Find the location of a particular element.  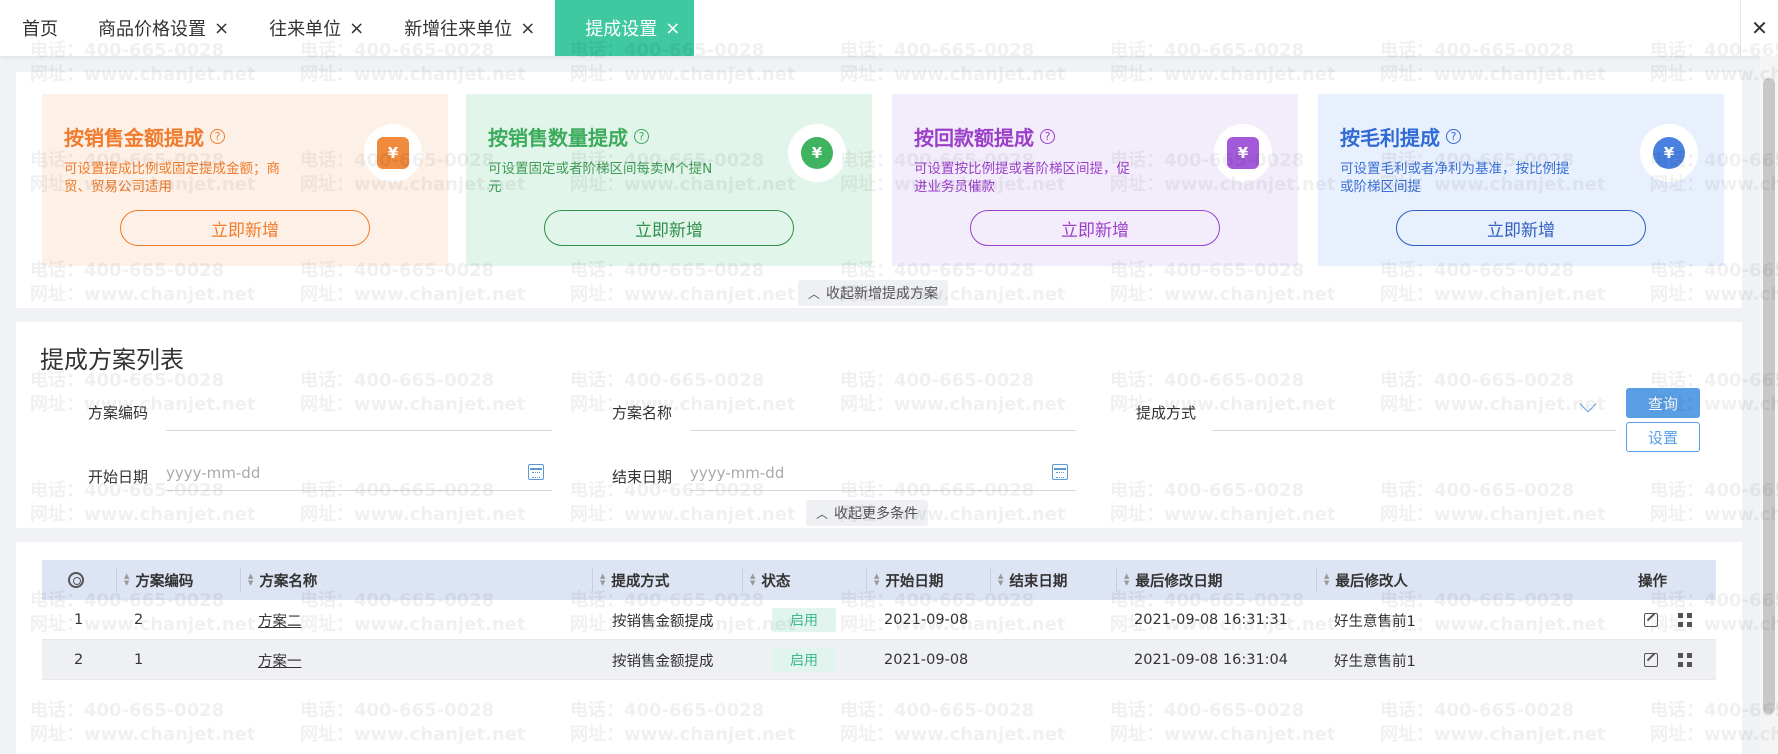

tab-new-partner: 新增往来单位 × is located at coordinates (469, 28).